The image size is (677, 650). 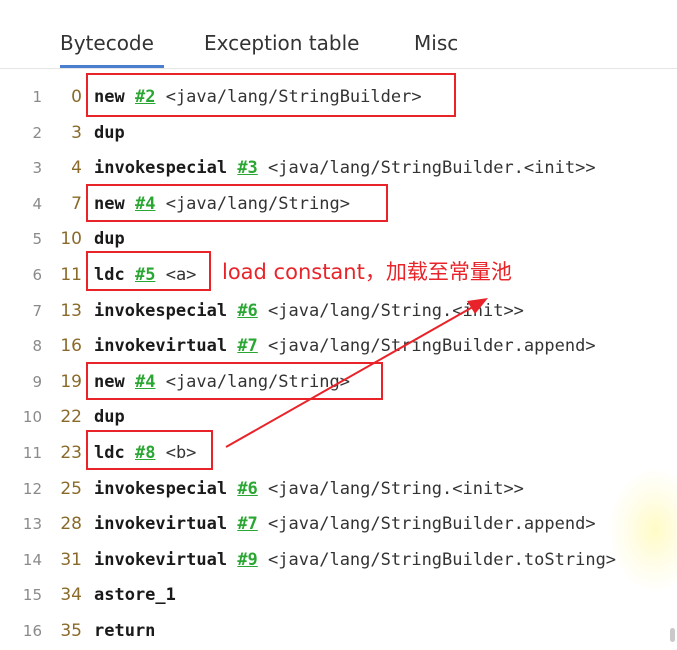 What do you see at coordinates (37, 275) in the screenshot?
I see `line-number-text: 6` at bounding box center [37, 275].